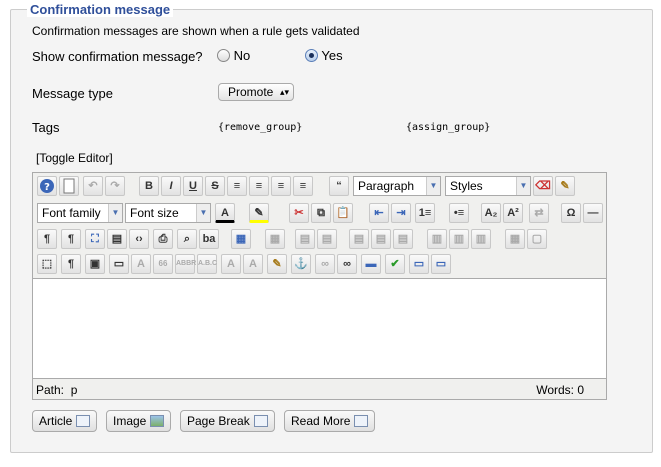  I want to click on special-character-icon: Ω, so click(571, 213).